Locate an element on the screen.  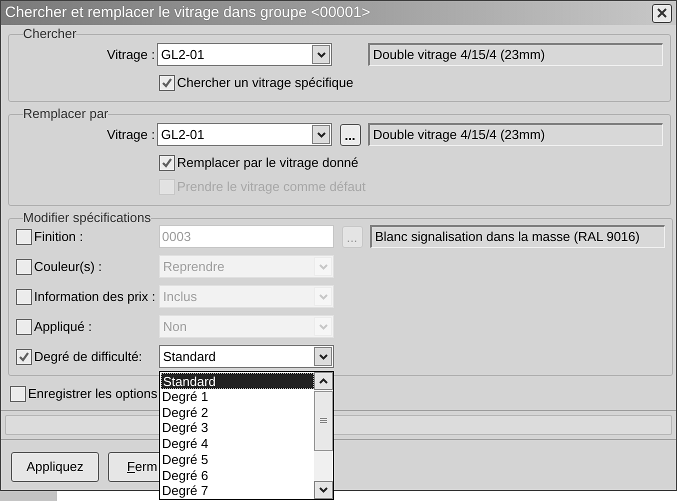
checkbox-label: Couleur(s) : is located at coordinates (68, 267).